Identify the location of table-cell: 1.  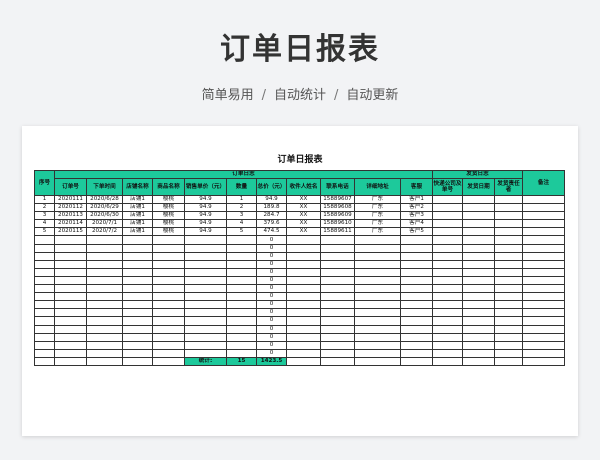
(44, 199).